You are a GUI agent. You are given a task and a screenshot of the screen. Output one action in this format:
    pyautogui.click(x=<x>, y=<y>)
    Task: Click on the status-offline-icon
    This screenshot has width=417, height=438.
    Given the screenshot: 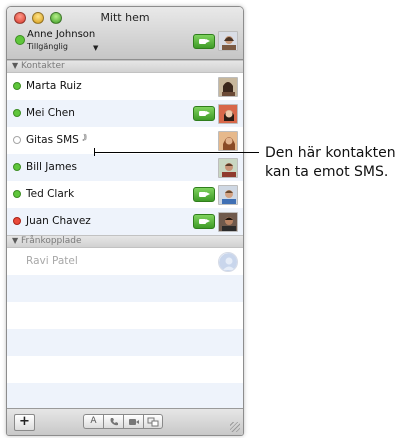 What is the action you would take?
    pyautogui.click(x=17, y=140)
    